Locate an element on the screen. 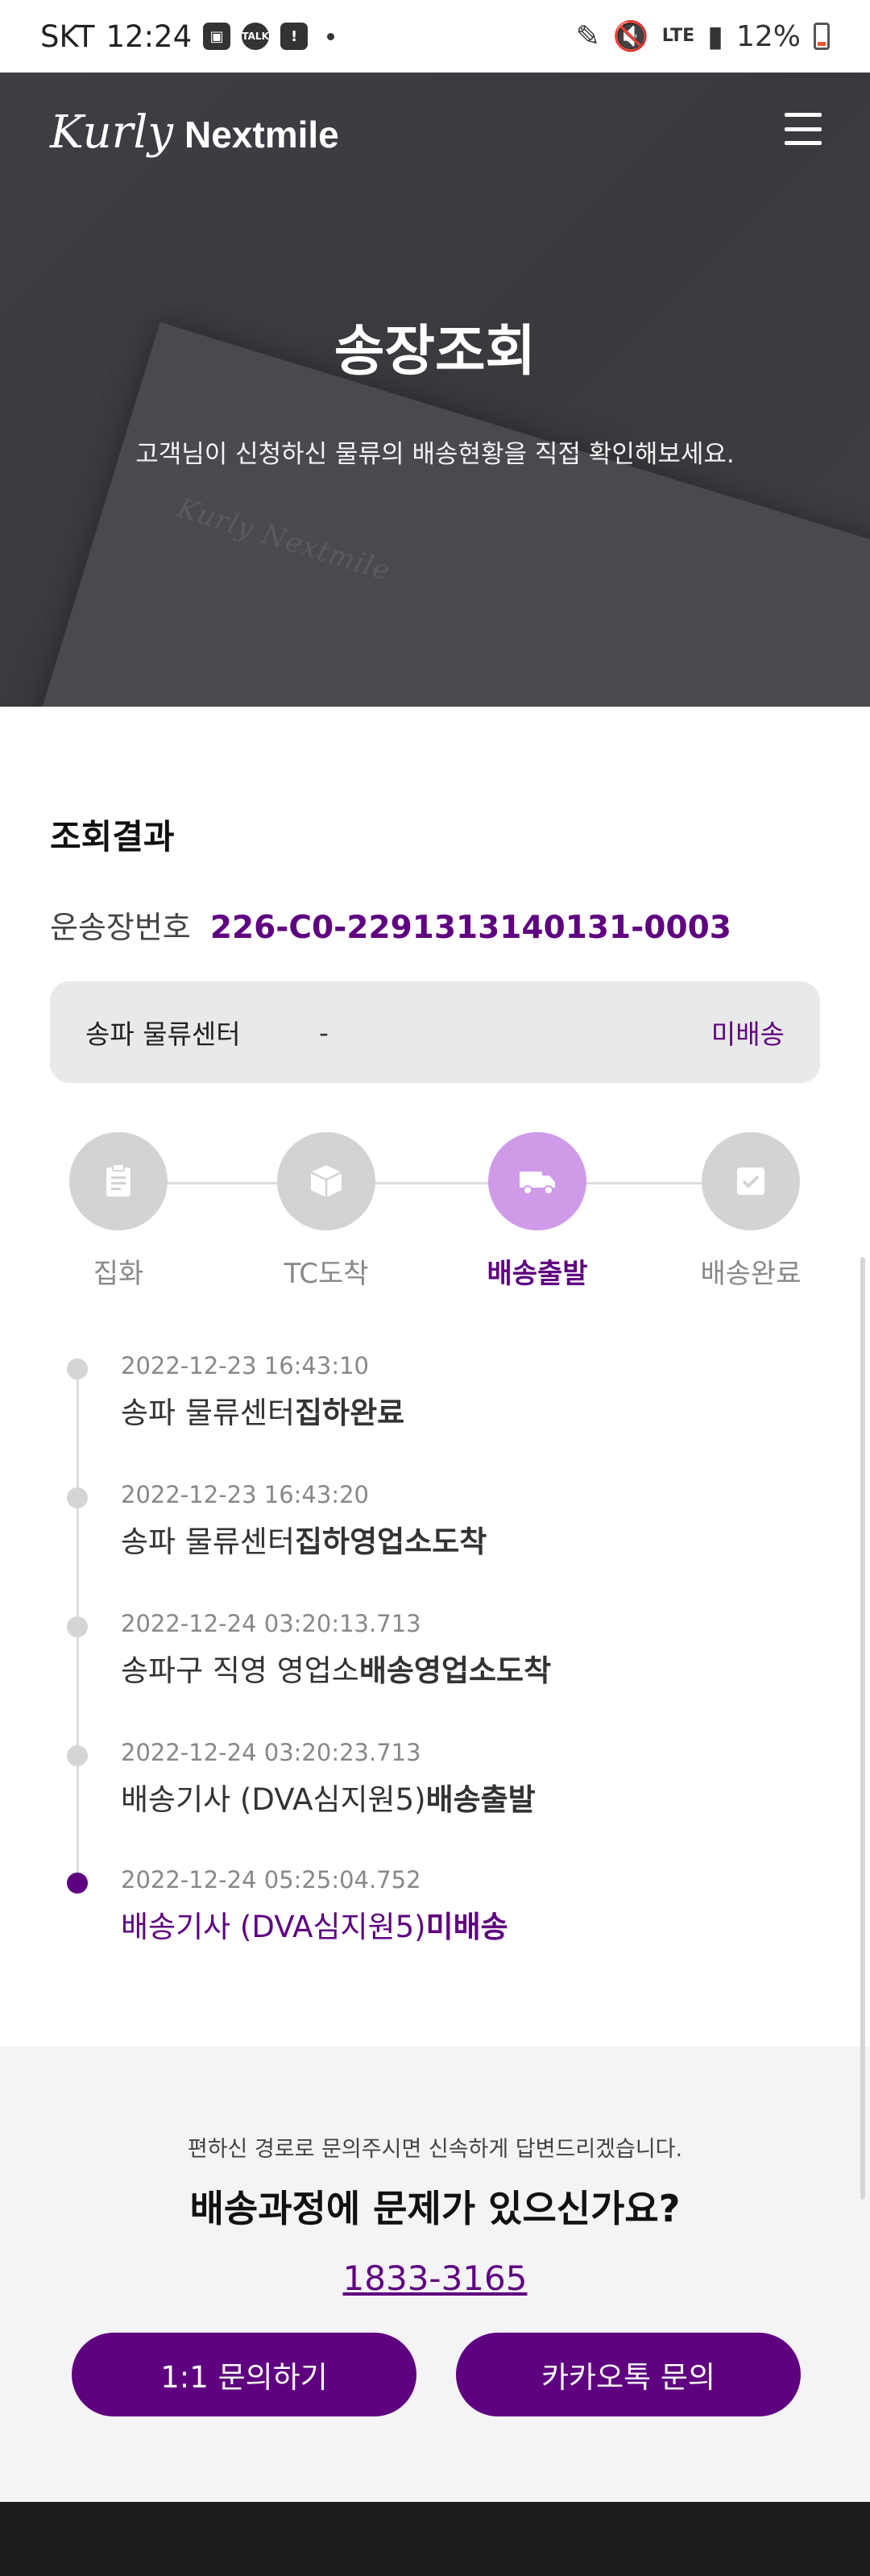 This screenshot has height=2576, width=870. talk-badge-label: TALK is located at coordinates (255, 36).